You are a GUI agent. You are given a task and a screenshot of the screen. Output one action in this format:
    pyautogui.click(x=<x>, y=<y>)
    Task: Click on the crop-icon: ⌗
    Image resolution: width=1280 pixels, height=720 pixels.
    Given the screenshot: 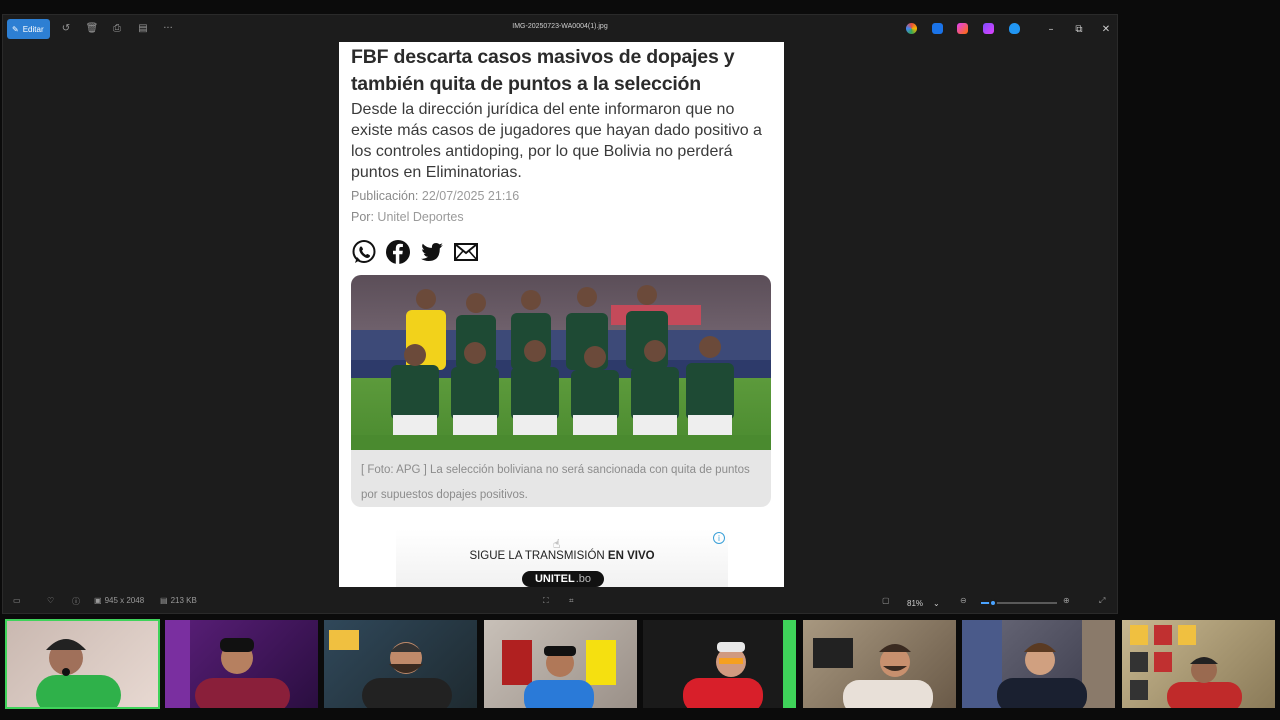 What is the action you would take?
    pyautogui.click(x=571, y=601)
    